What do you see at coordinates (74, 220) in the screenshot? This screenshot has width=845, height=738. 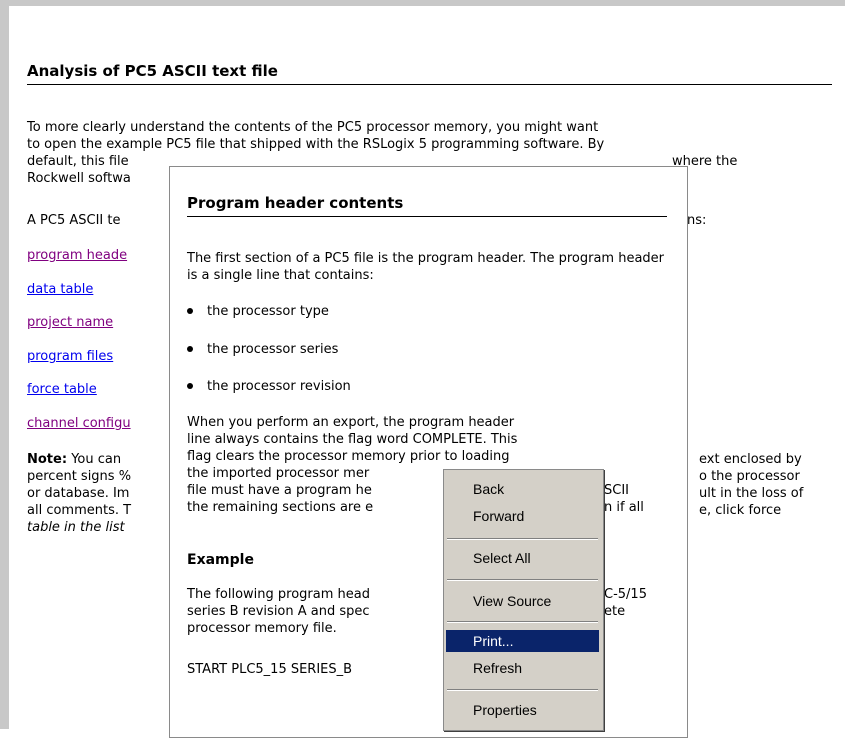 I see `sections-intro: A PC5 ASCII te` at bounding box center [74, 220].